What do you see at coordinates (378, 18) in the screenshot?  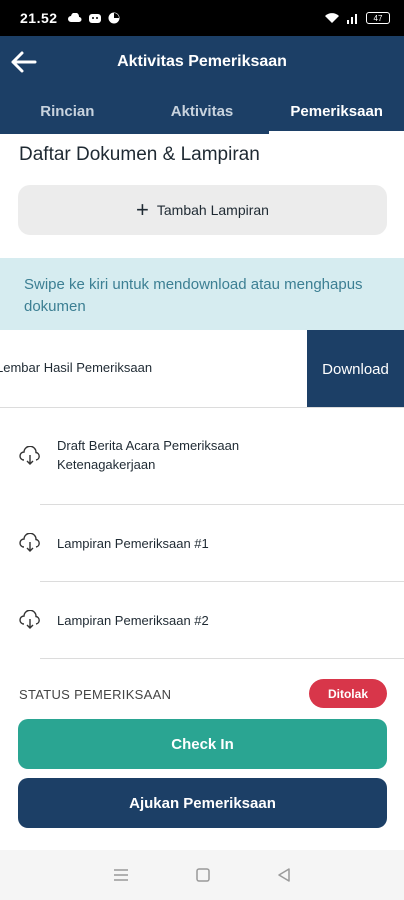 I see `battery-icon: 47` at bounding box center [378, 18].